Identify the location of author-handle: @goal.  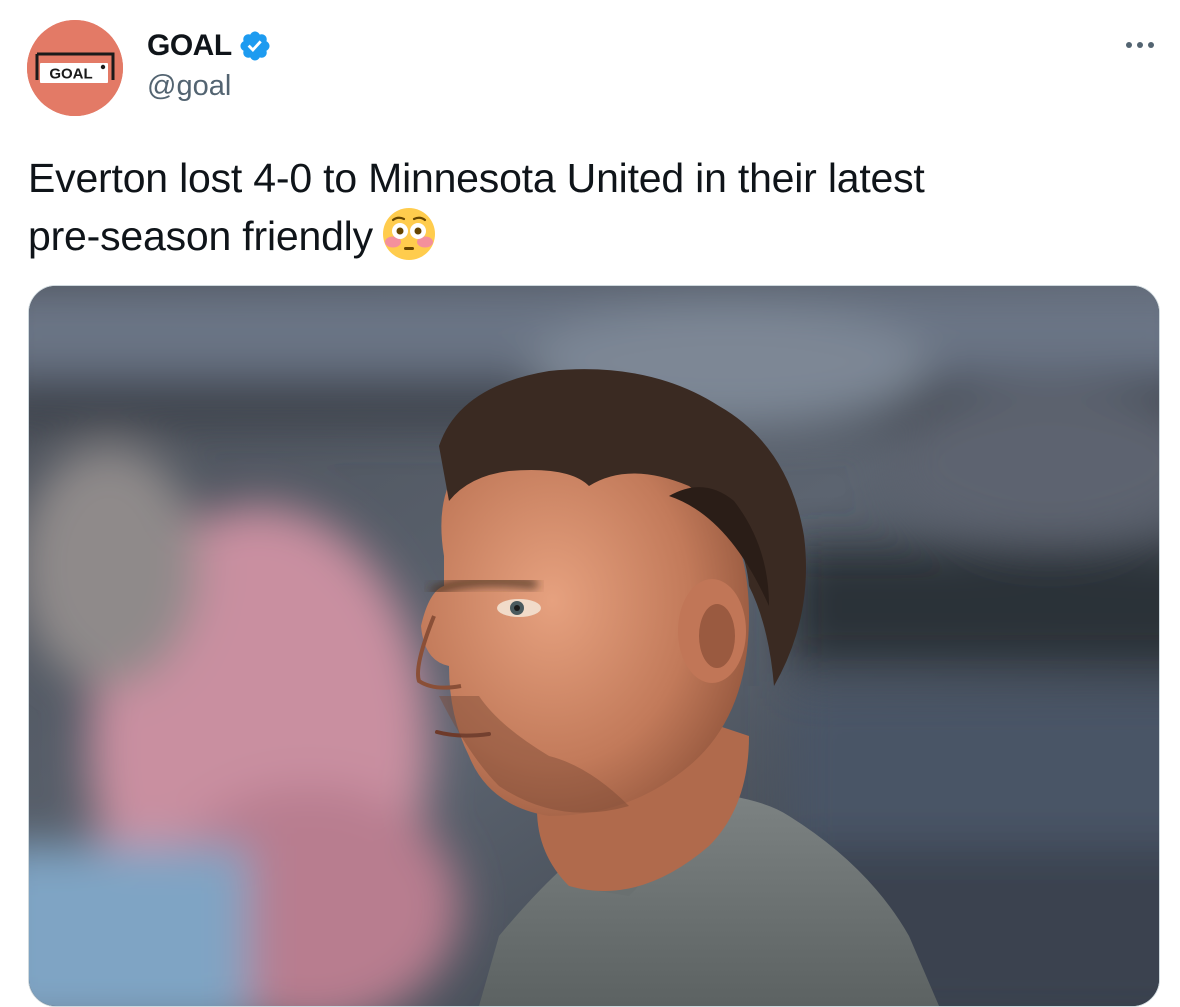
(189, 86).